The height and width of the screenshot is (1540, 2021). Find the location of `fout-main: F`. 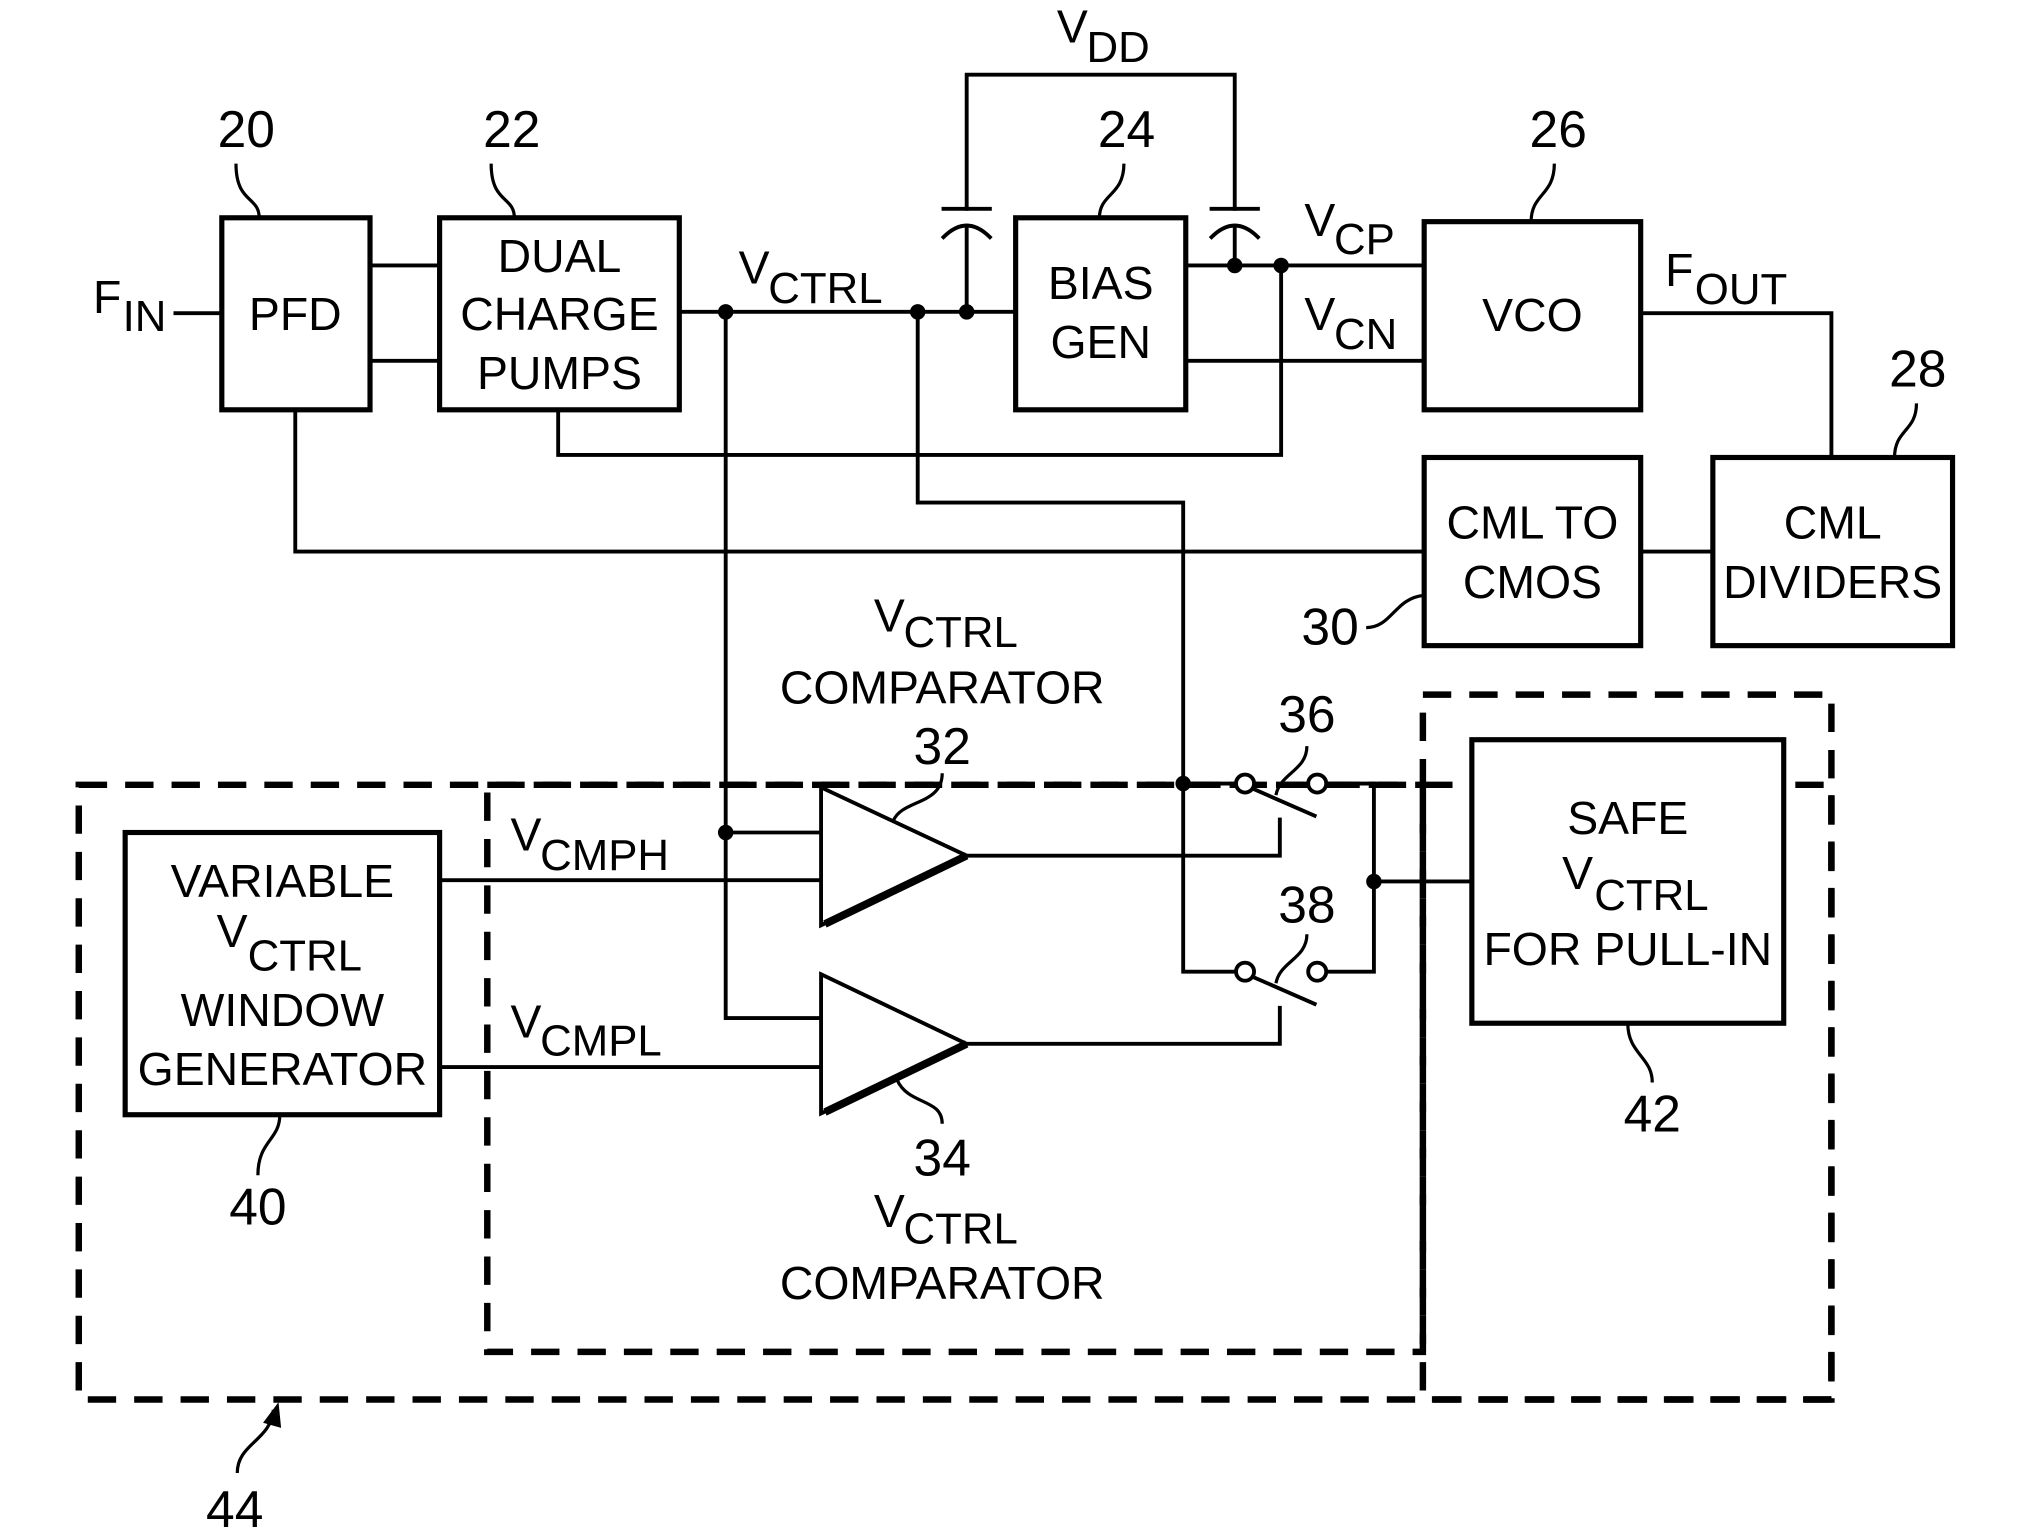

fout-main: F is located at coordinates (1679, 270).